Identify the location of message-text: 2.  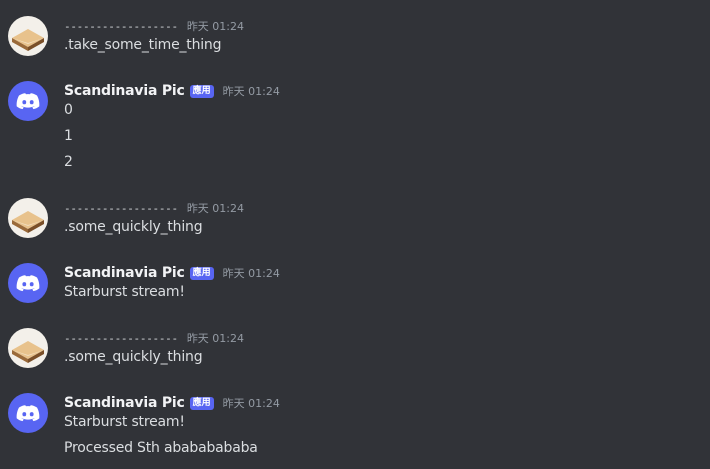
(68, 162).